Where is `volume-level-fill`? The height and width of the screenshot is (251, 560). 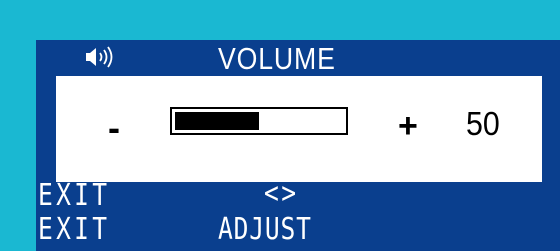 volume-level-fill is located at coordinates (217, 121).